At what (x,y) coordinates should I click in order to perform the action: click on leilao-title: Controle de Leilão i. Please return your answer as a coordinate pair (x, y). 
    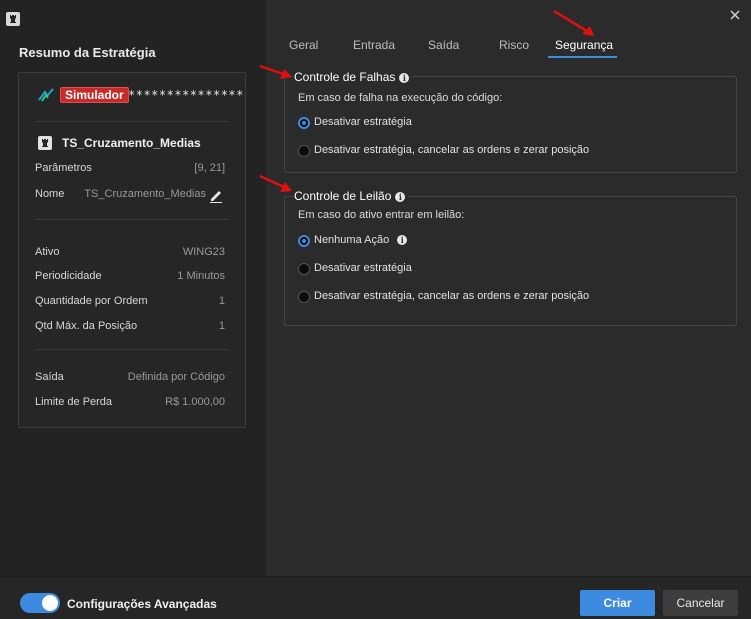
    Looking at the image, I should click on (351, 196).